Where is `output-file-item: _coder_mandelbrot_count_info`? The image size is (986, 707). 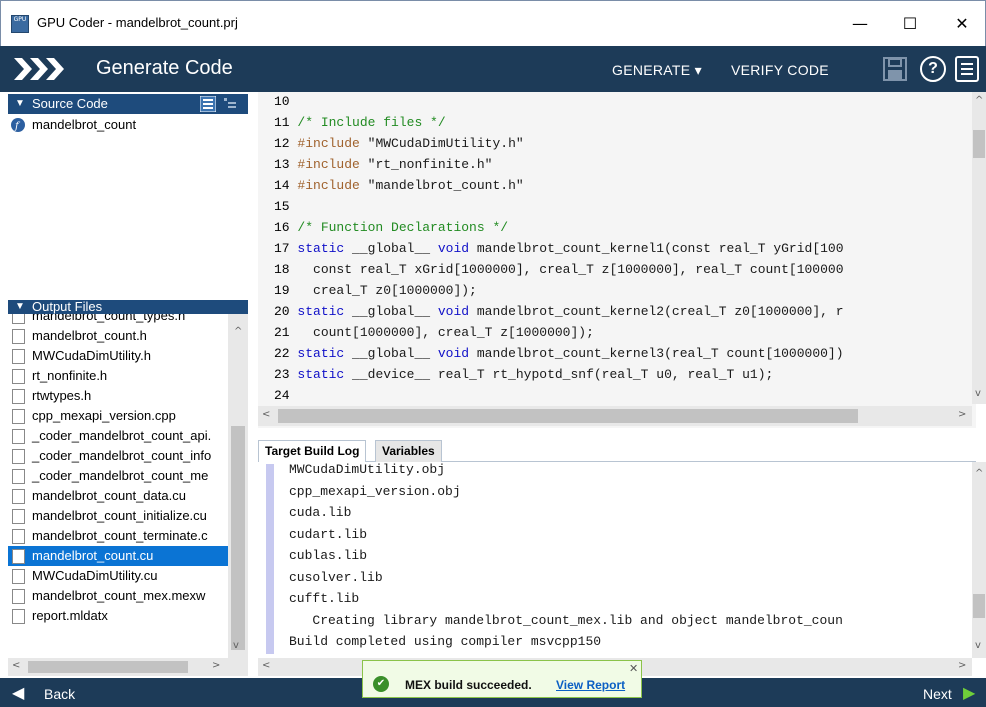 output-file-item: _coder_mandelbrot_count_info is located at coordinates (118, 456).